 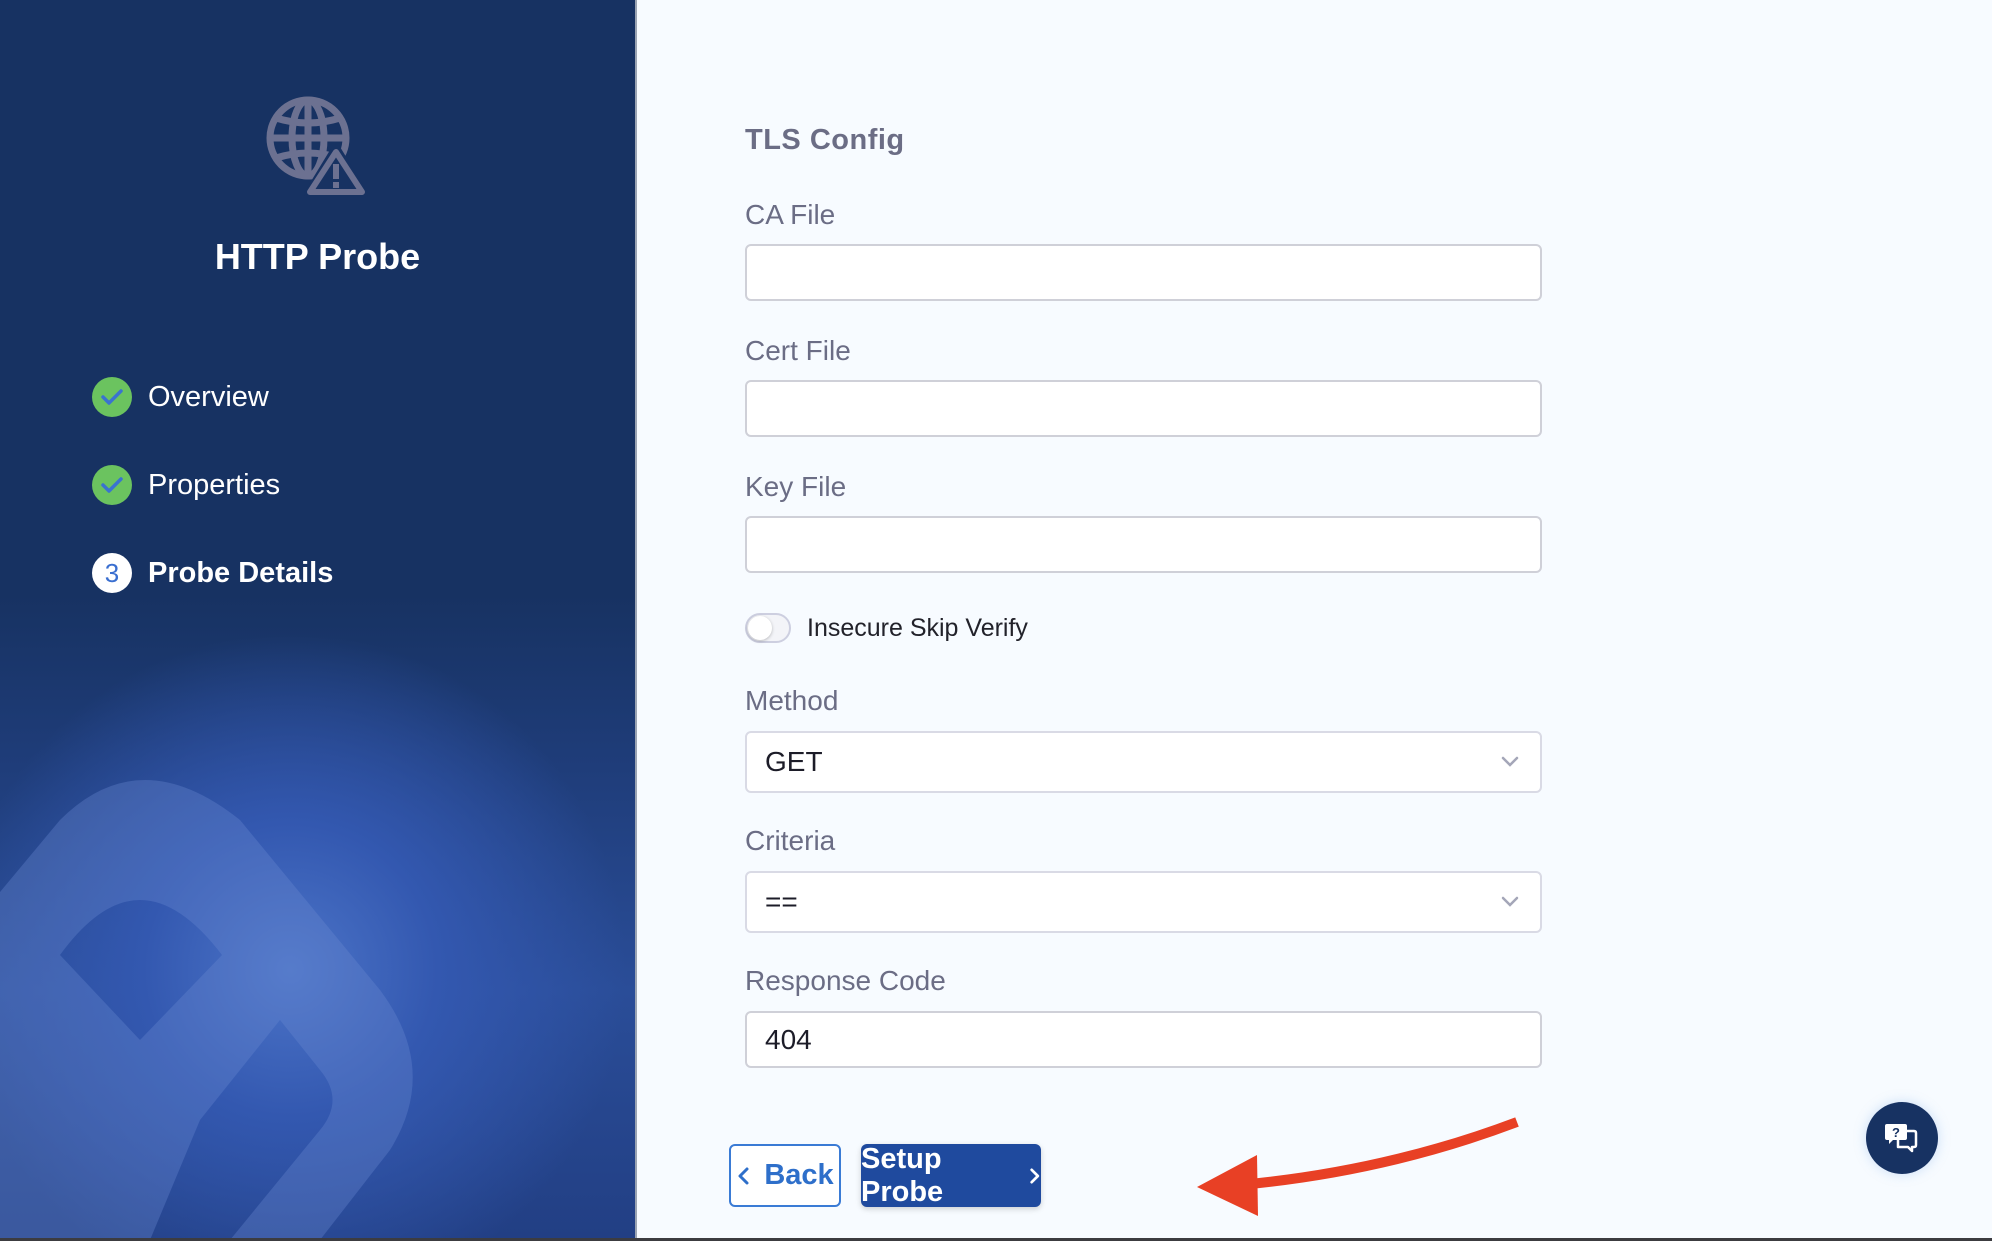 I want to click on globe-warning-icon, so click(x=317, y=147).